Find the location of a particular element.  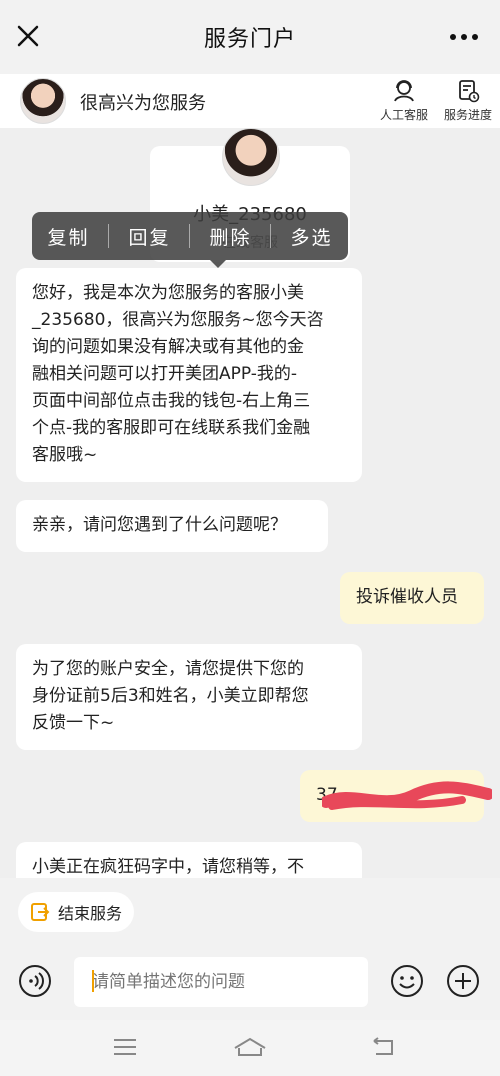

composer is located at coordinates (250, 980).